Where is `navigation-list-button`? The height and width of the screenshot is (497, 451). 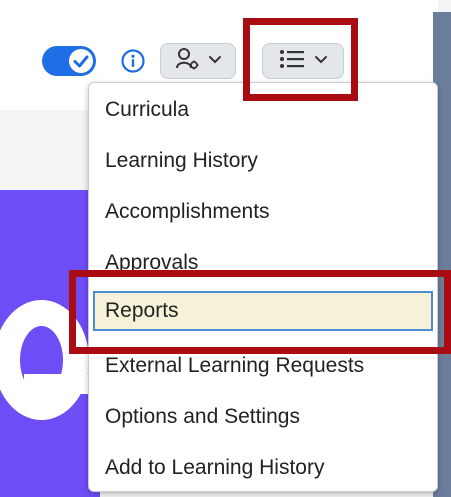 navigation-list-button is located at coordinates (303, 61).